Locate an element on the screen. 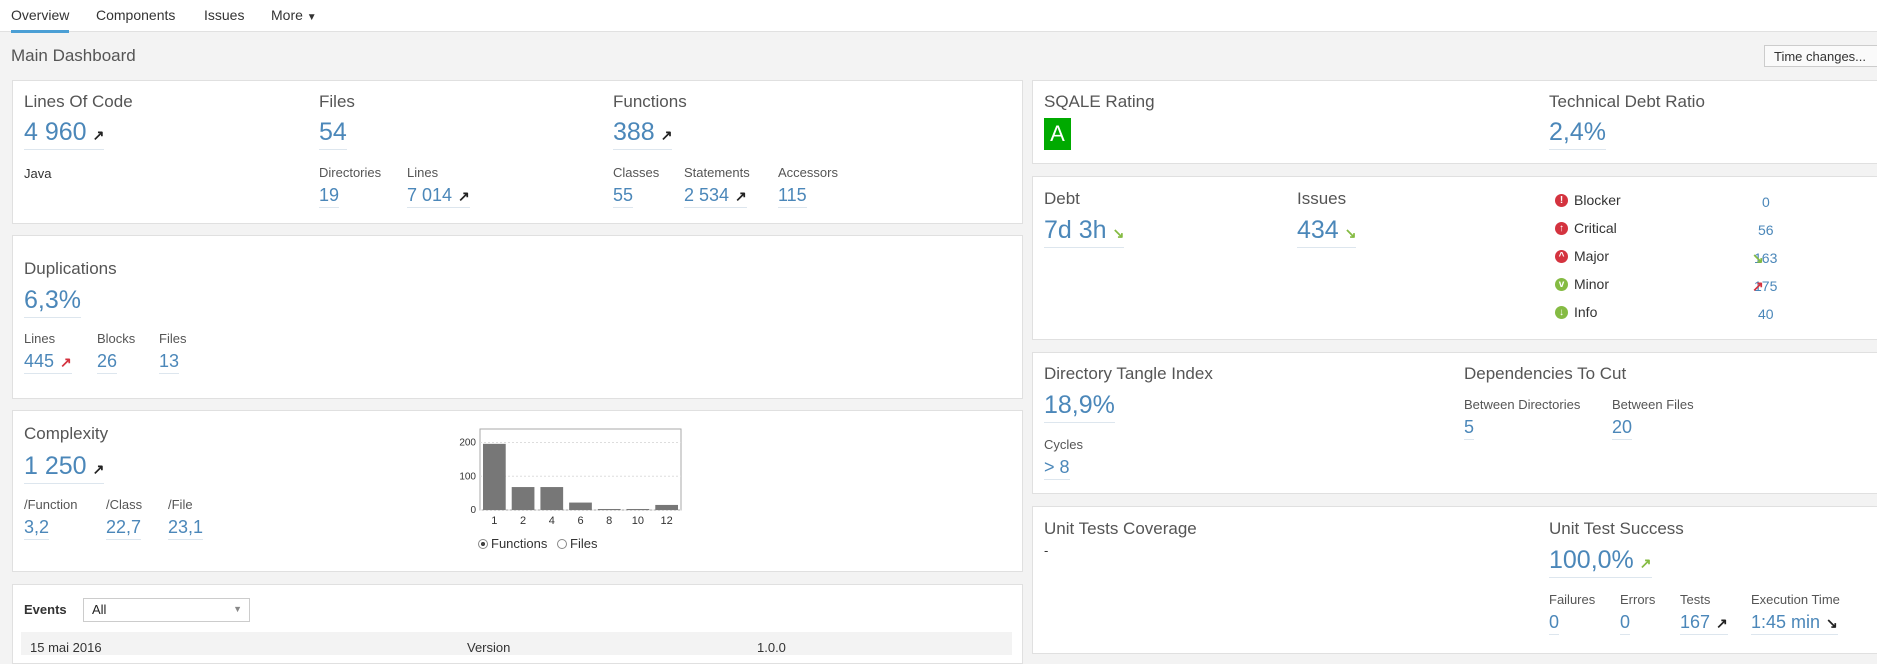 This screenshot has height=664, width=1877. exec-time-value: 1:45 min ↘ is located at coordinates (1794, 623).